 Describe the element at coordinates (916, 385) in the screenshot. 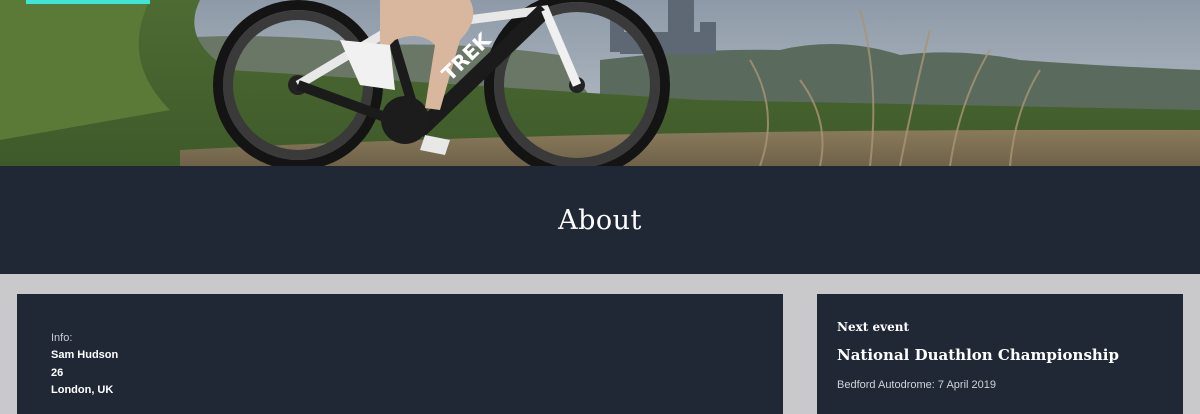

I see `next-event-details: Bedford Autodrome: 7 April 2019` at that location.